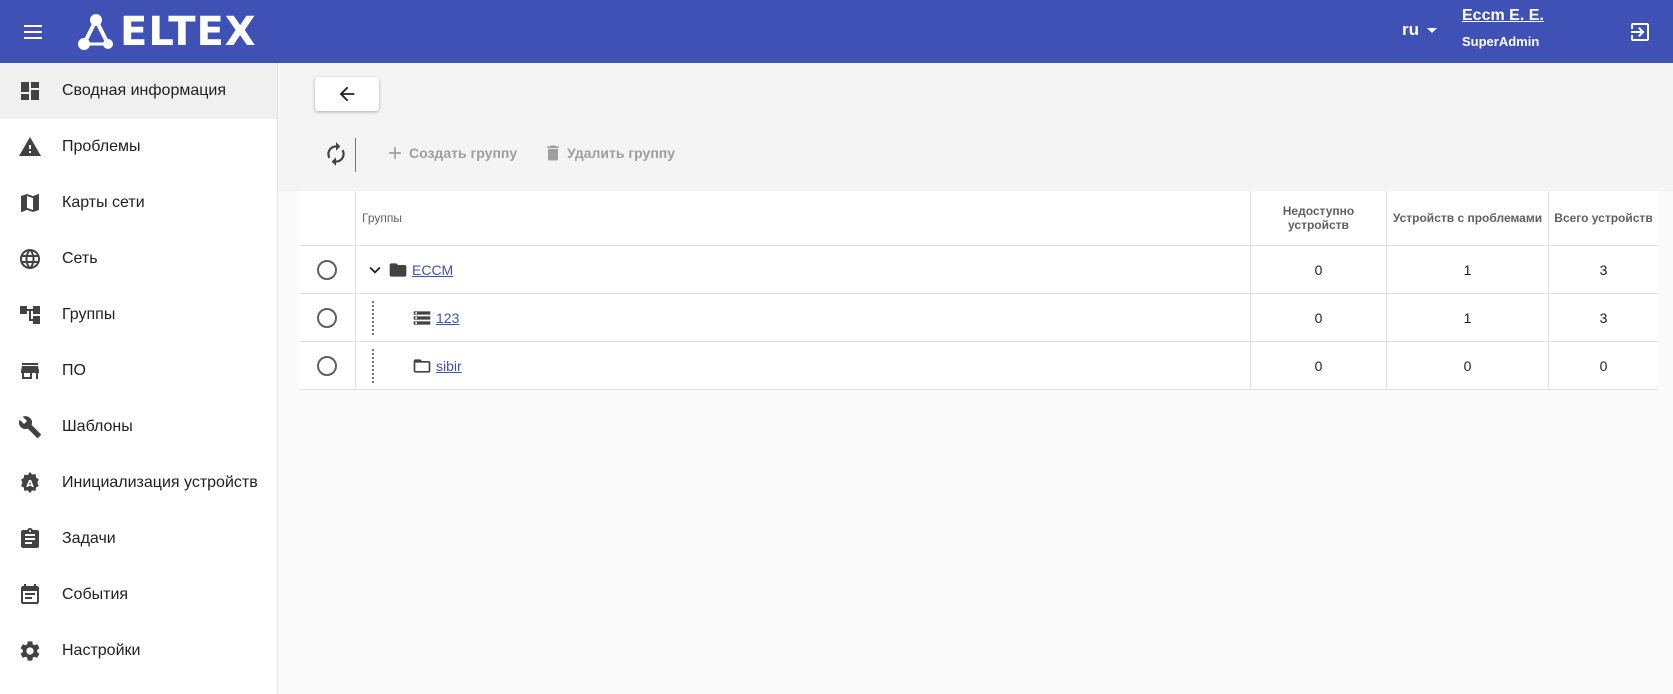  Describe the element at coordinates (101, 650) in the screenshot. I see `sidebar-item-label: Настройки` at that location.